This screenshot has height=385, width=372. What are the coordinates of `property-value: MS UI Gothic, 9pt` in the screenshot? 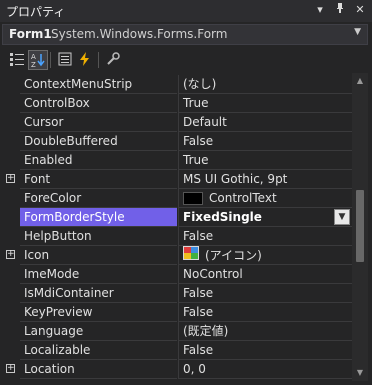 It's located at (265, 179).